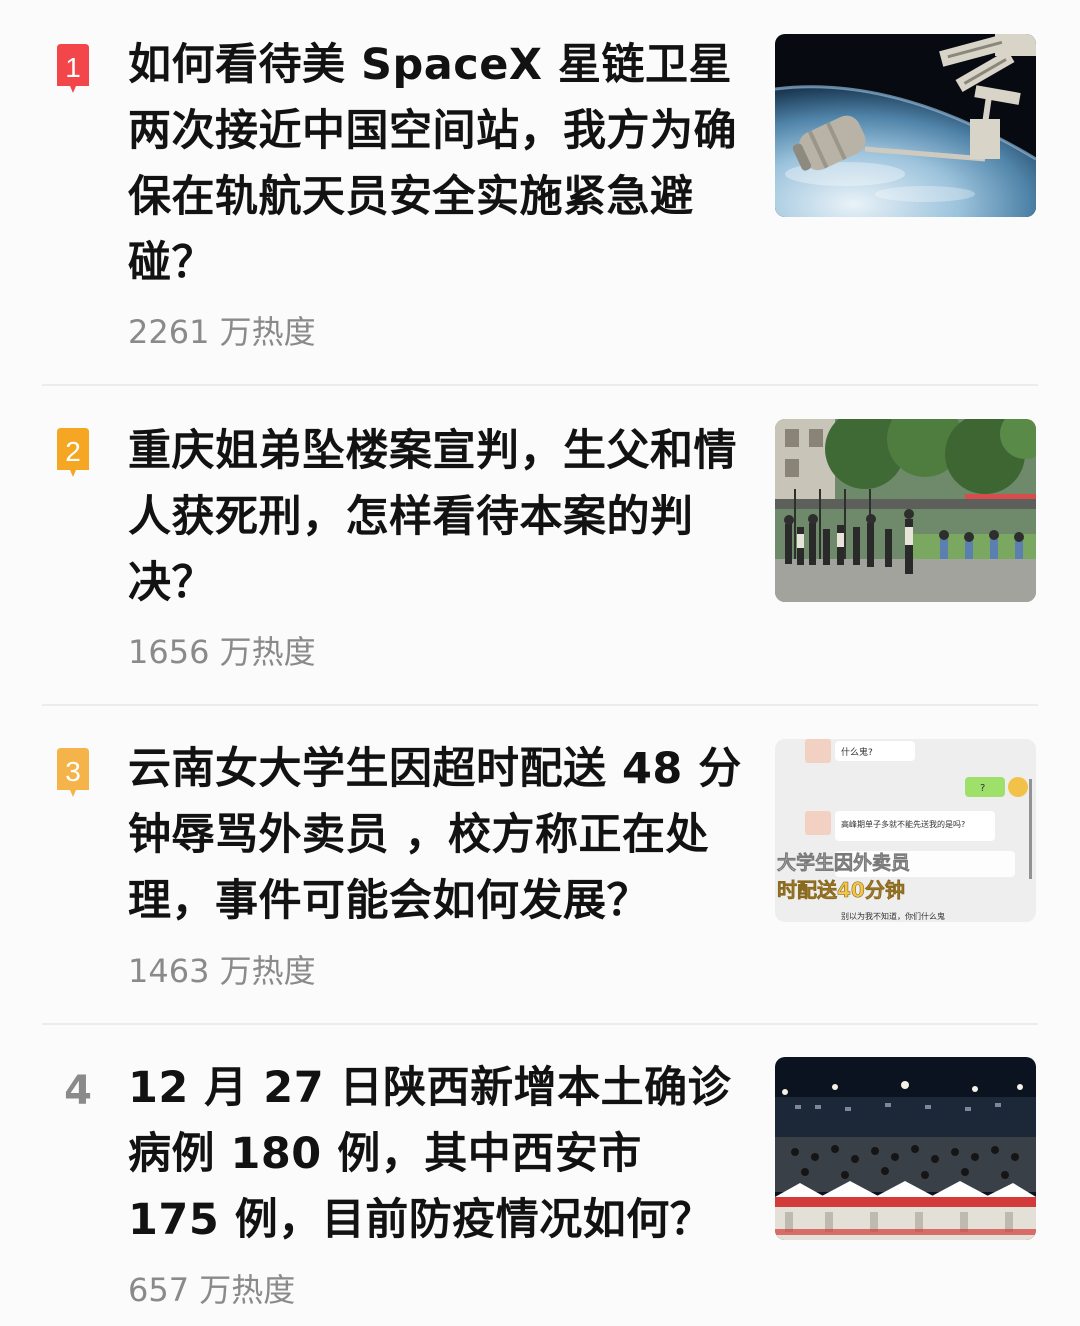  What do you see at coordinates (222, 652) in the screenshot?
I see `heat-count: 1656 万热度` at bounding box center [222, 652].